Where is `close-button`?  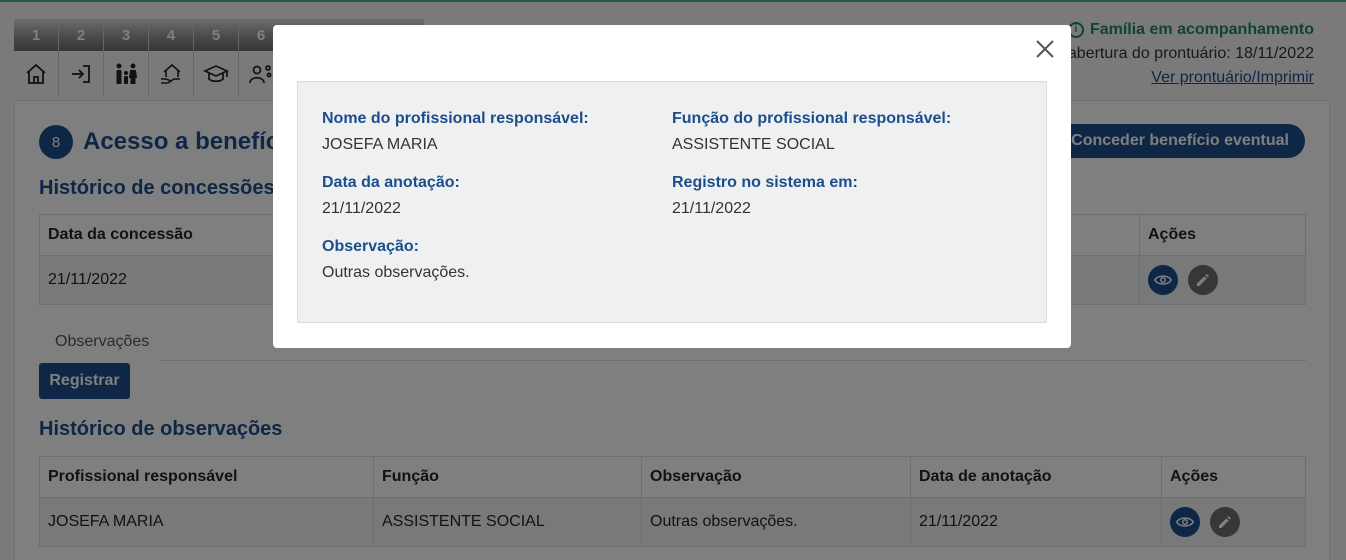
close-button is located at coordinates (1045, 49).